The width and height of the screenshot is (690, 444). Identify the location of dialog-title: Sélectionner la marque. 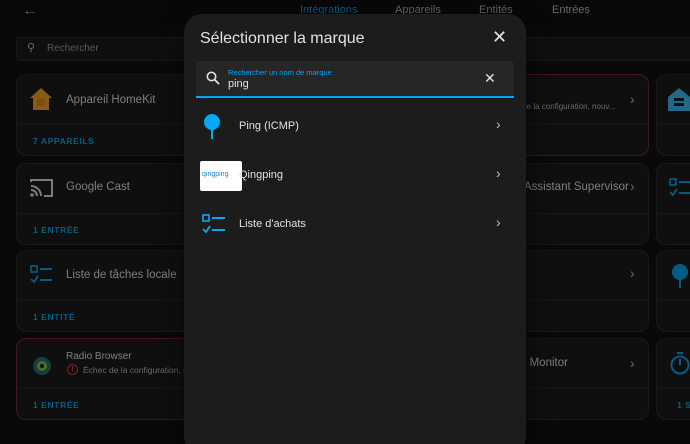
(282, 38).